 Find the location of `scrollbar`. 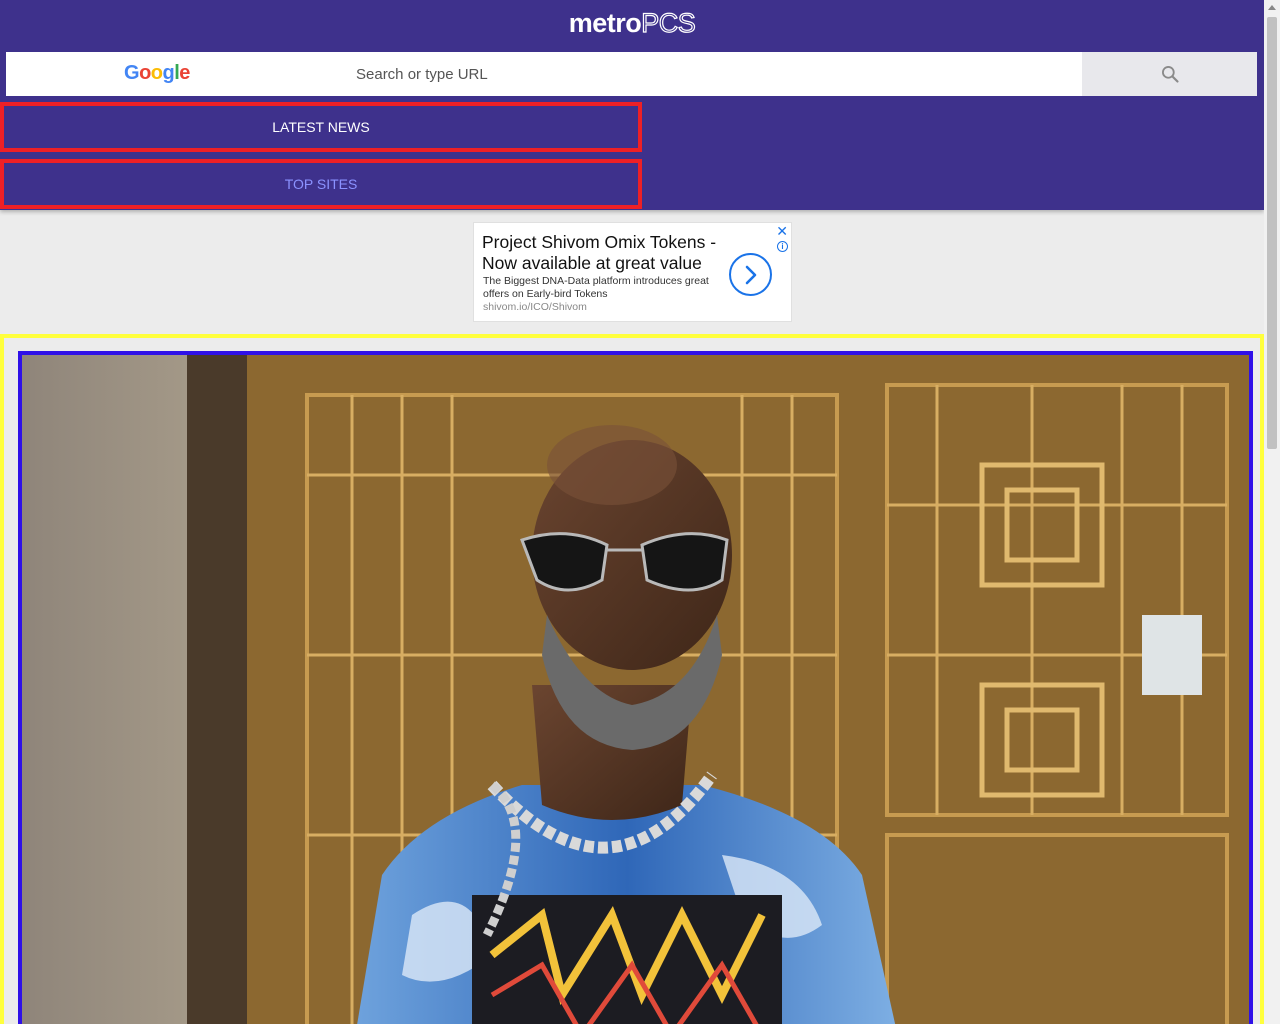

scrollbar is located at coordinates (1272, 512).